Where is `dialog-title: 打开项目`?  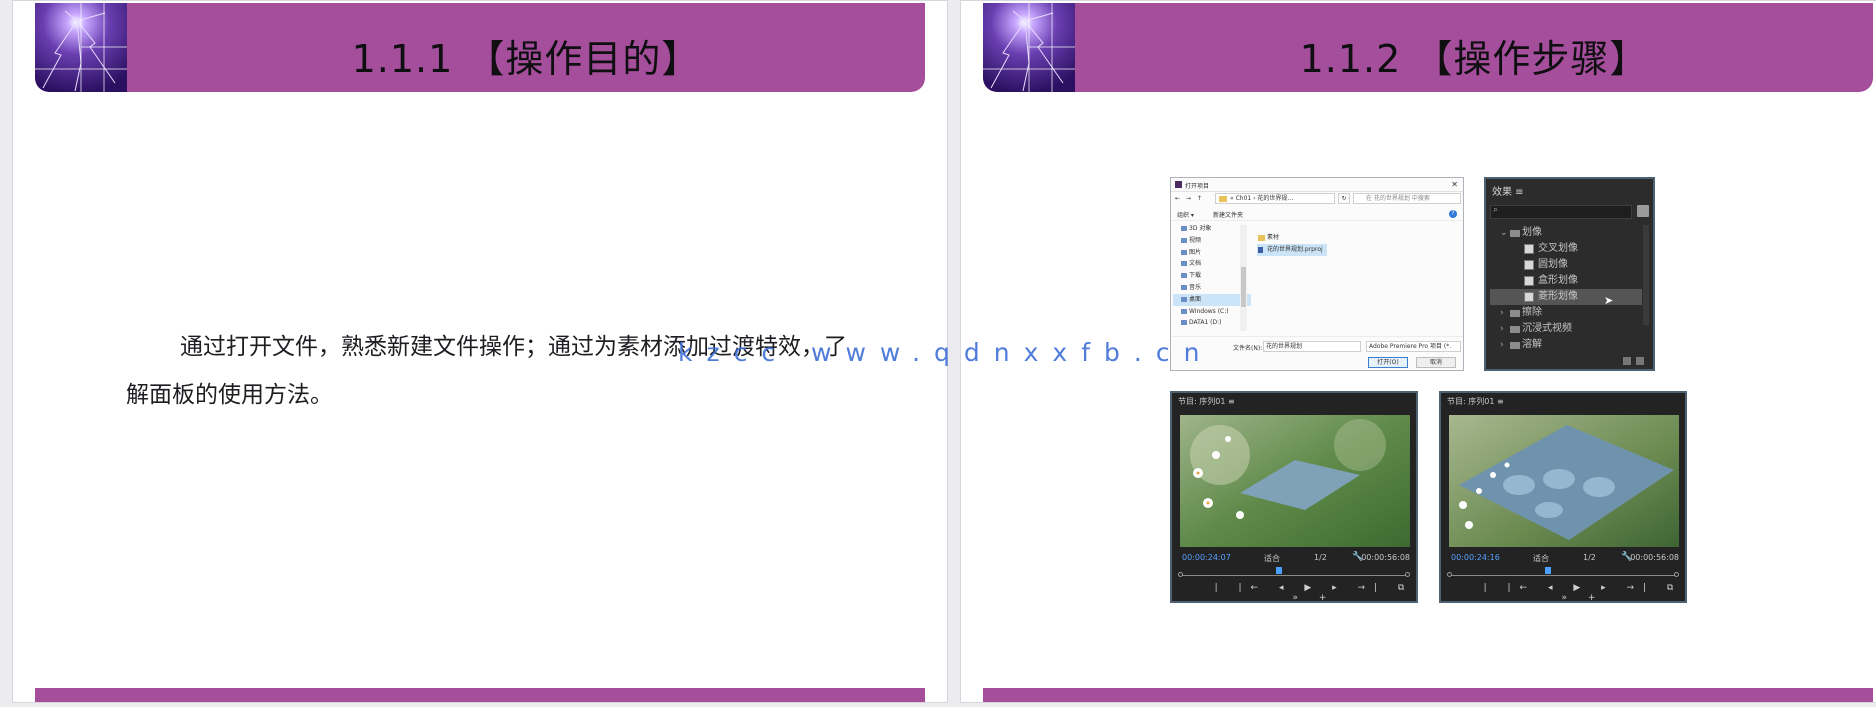 dialog-title: 打开项目 is located at coordinates (1197, 186).